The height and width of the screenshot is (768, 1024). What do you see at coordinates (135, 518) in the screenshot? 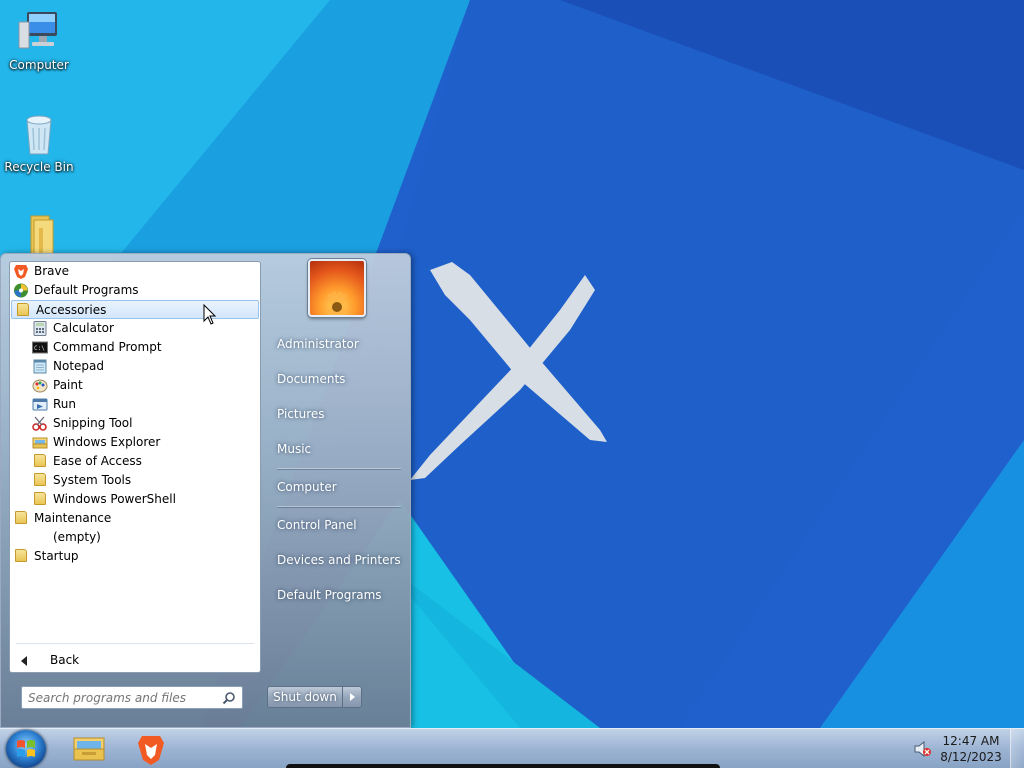
I see `program-item-maintenance: Maintenance` at bounding box center [135, 518].